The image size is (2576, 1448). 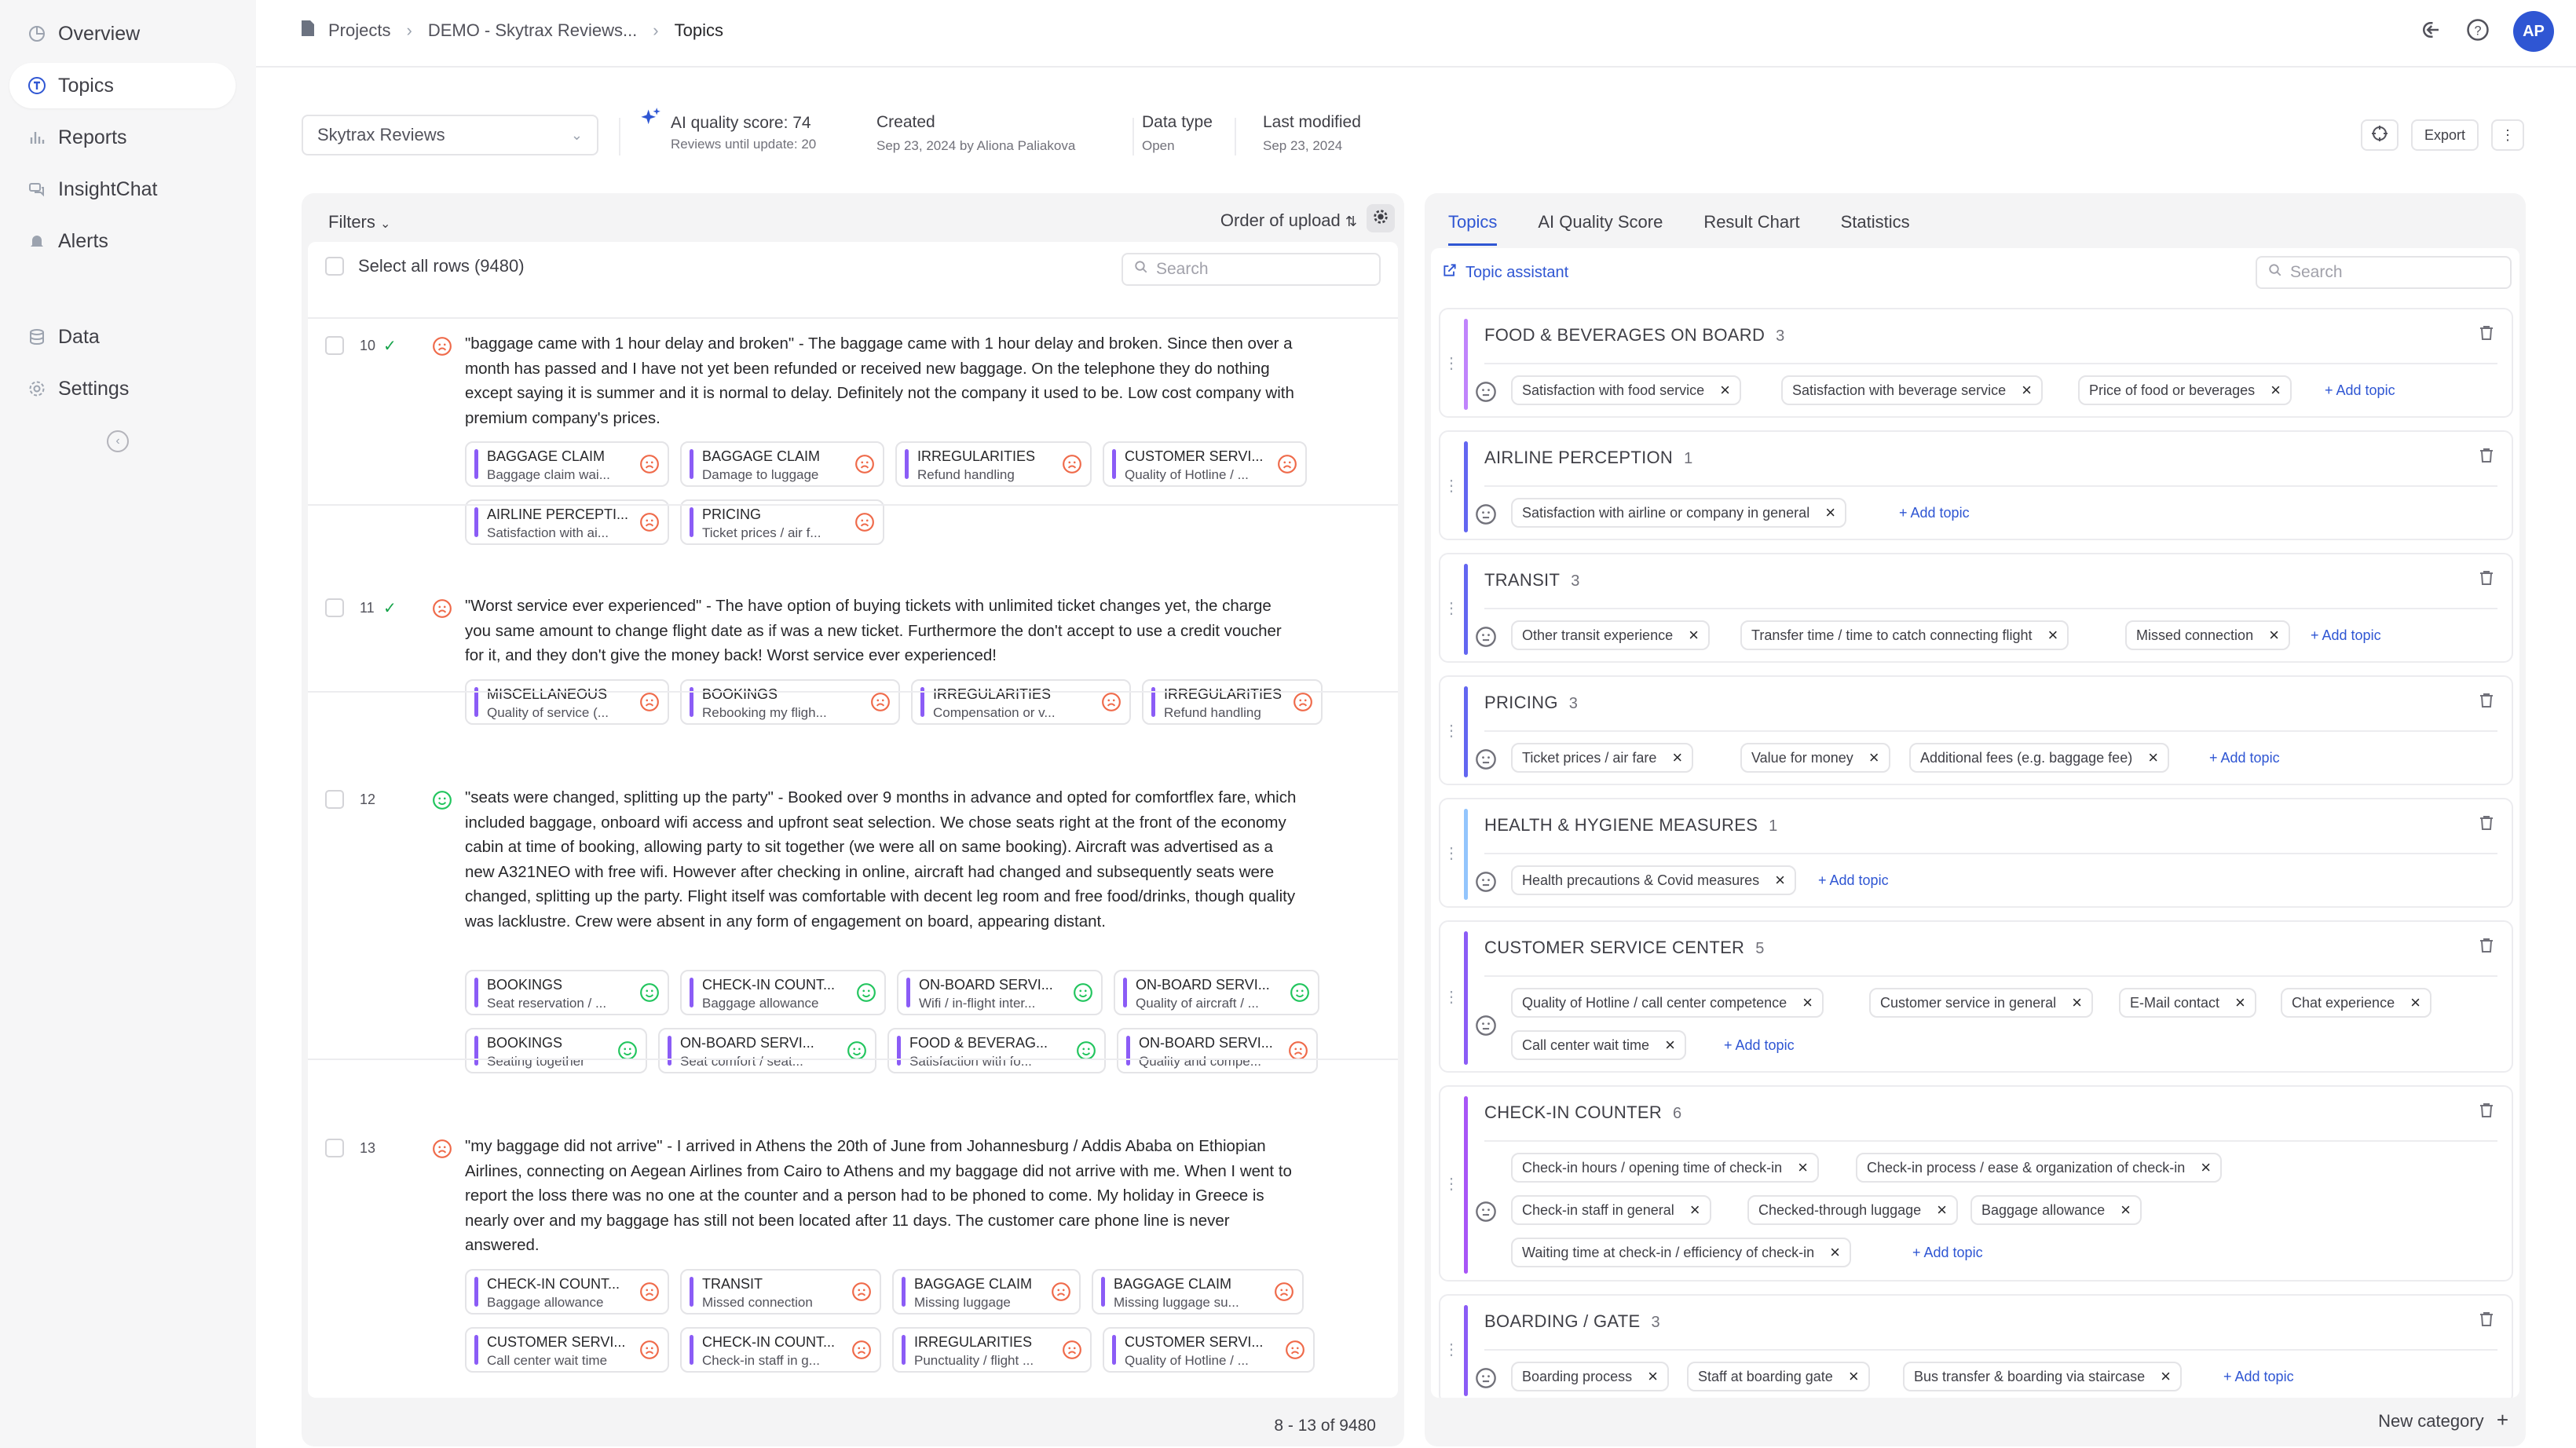 I want to click on breadcrumb-projects: Projects, so click(x=359, y=30).